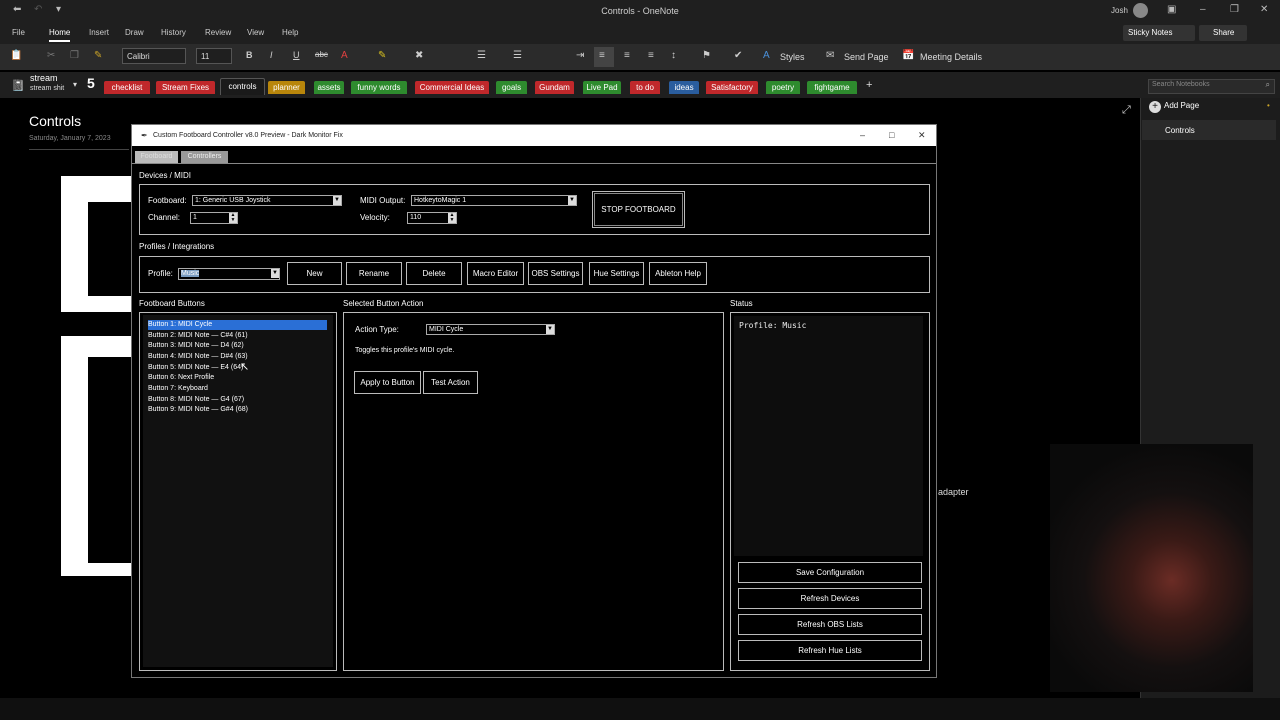  I want to click on refresh-obs-lists-button: Refresh OBS Lists, so click(830, 624).